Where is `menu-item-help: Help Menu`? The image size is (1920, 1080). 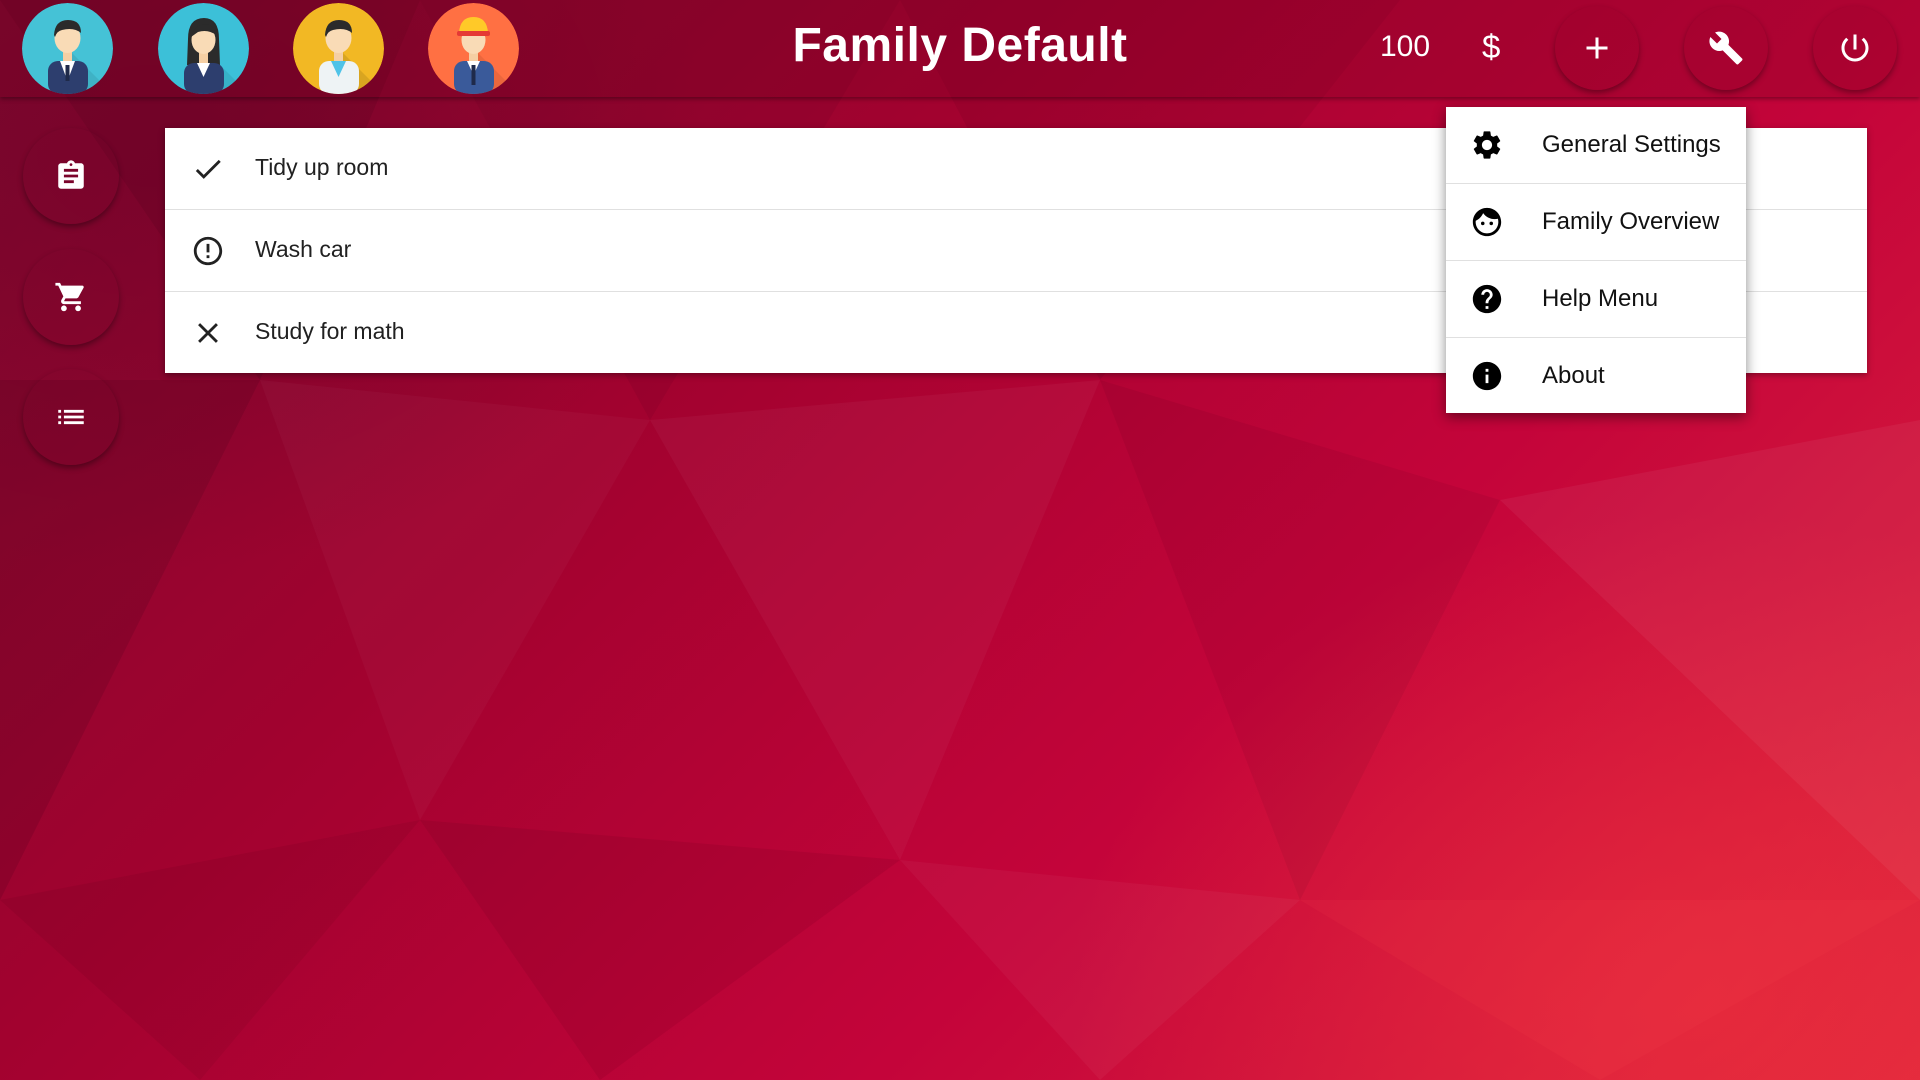
menu-item-help: Help Menu is located at coordinates (1596, 299).